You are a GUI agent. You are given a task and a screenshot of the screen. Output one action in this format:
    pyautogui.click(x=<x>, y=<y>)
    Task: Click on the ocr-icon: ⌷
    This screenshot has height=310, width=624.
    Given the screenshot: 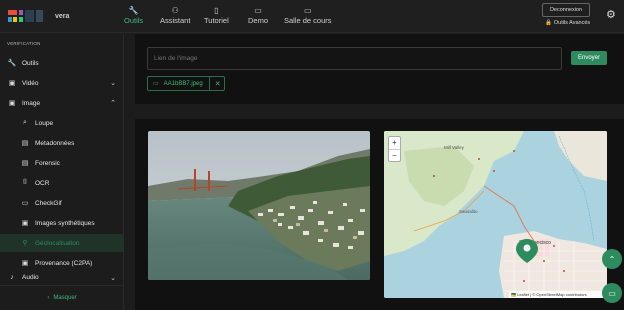 What is the action you would take?
    pyautogui.click(x=25, y=182)
    